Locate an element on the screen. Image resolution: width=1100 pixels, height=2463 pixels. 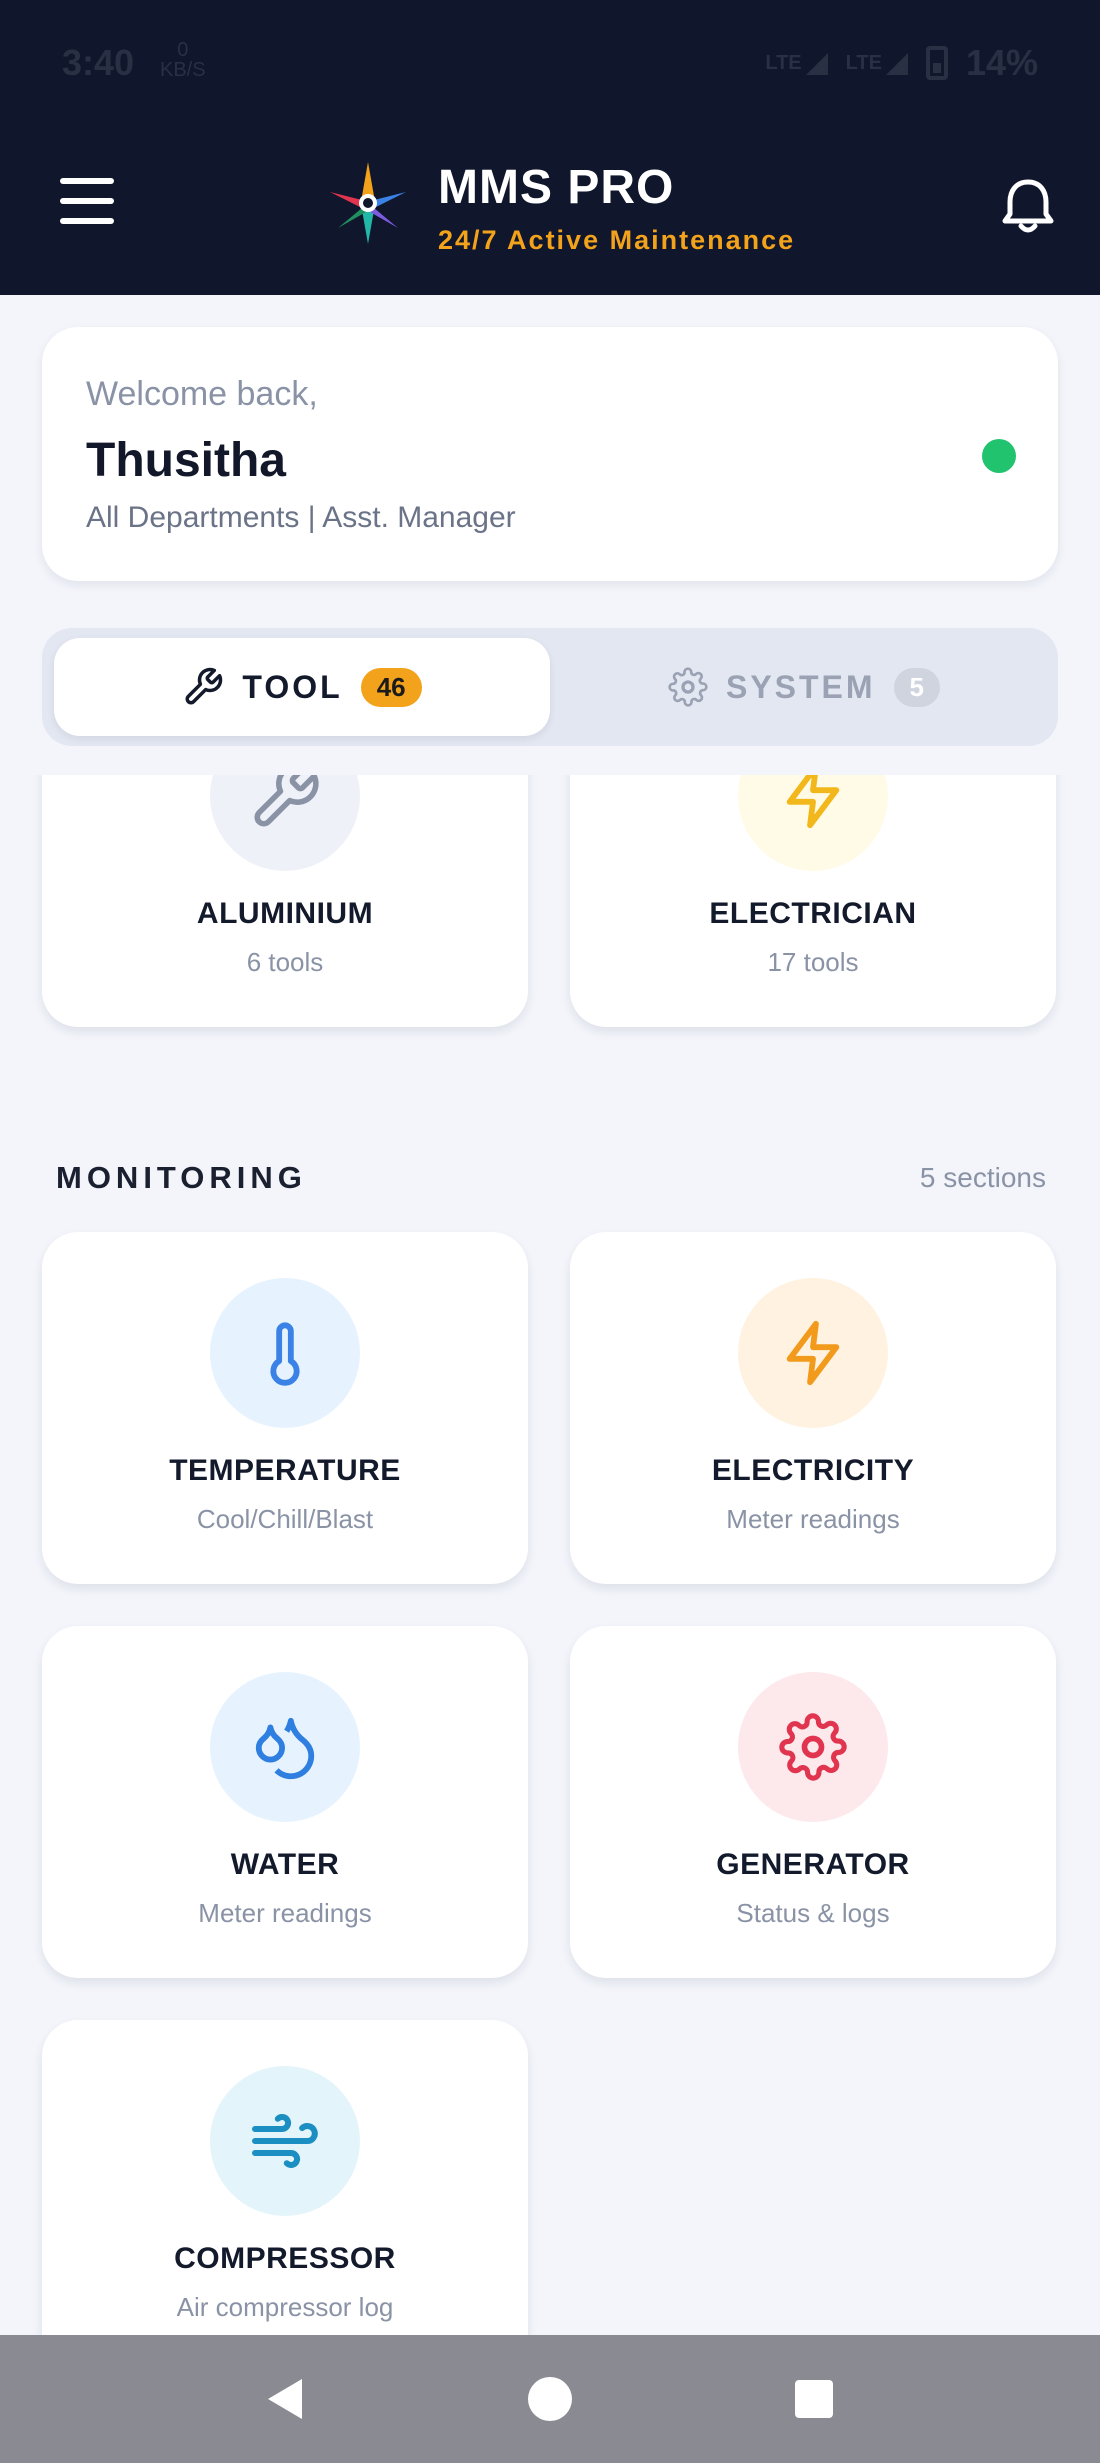
thermometer-icon is located at coordinates (285, 1354).